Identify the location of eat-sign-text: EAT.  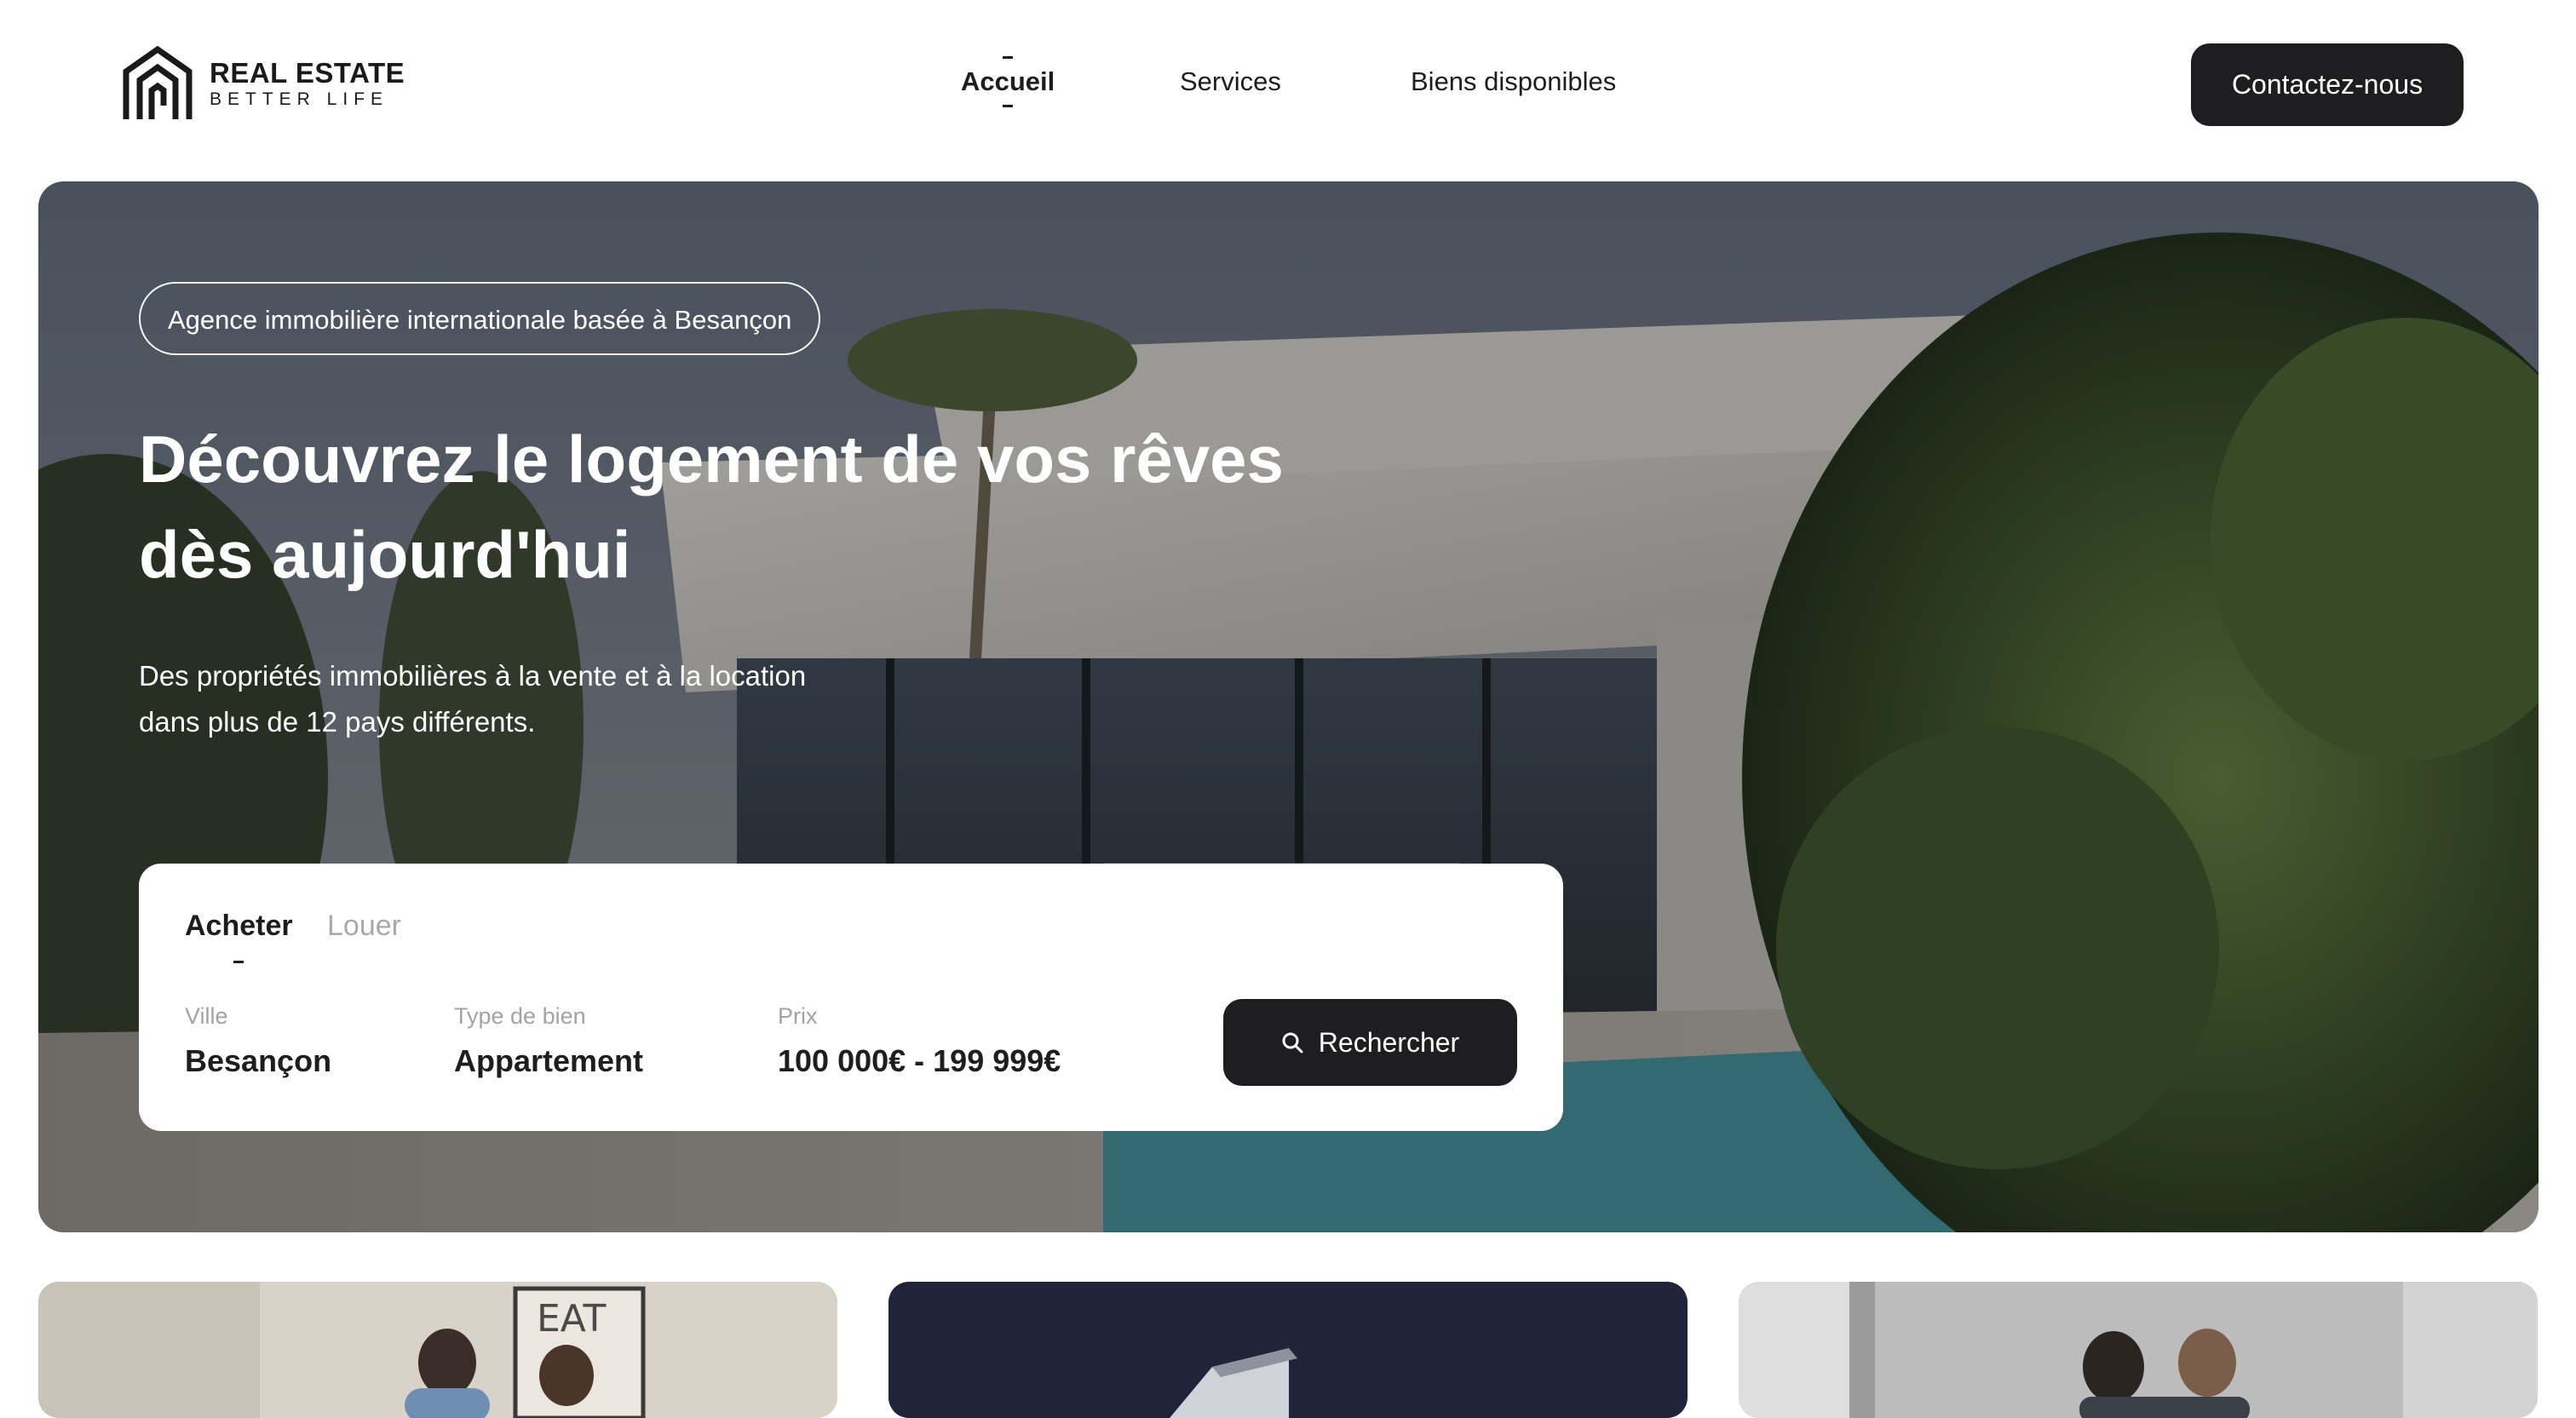
(571, 1319).